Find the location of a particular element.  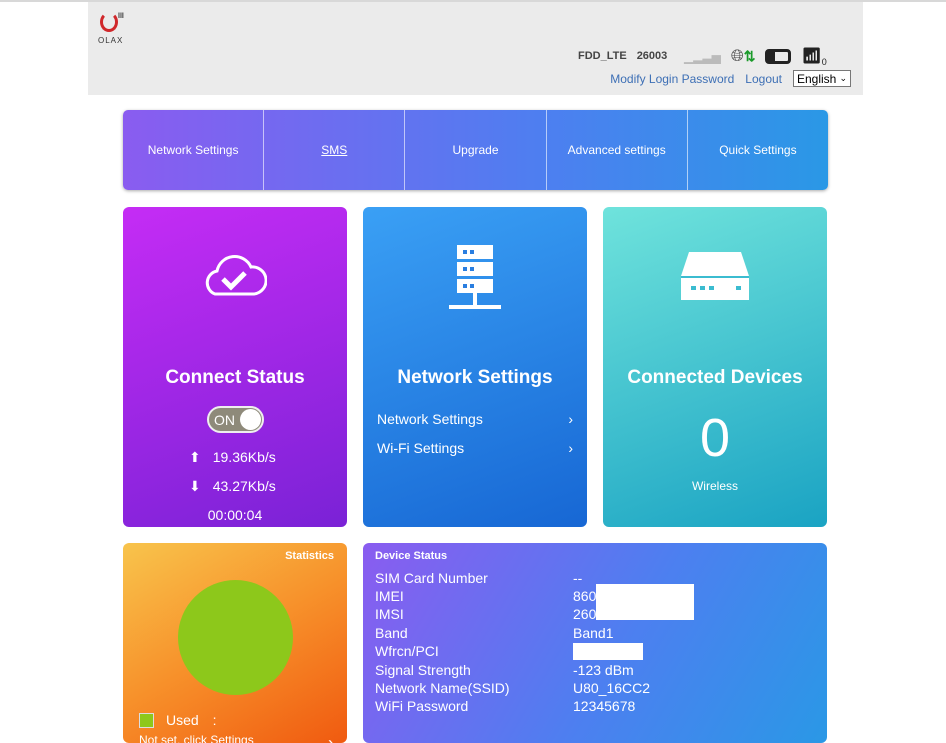

used-legend: Used : is located at coordinates (178, 720).